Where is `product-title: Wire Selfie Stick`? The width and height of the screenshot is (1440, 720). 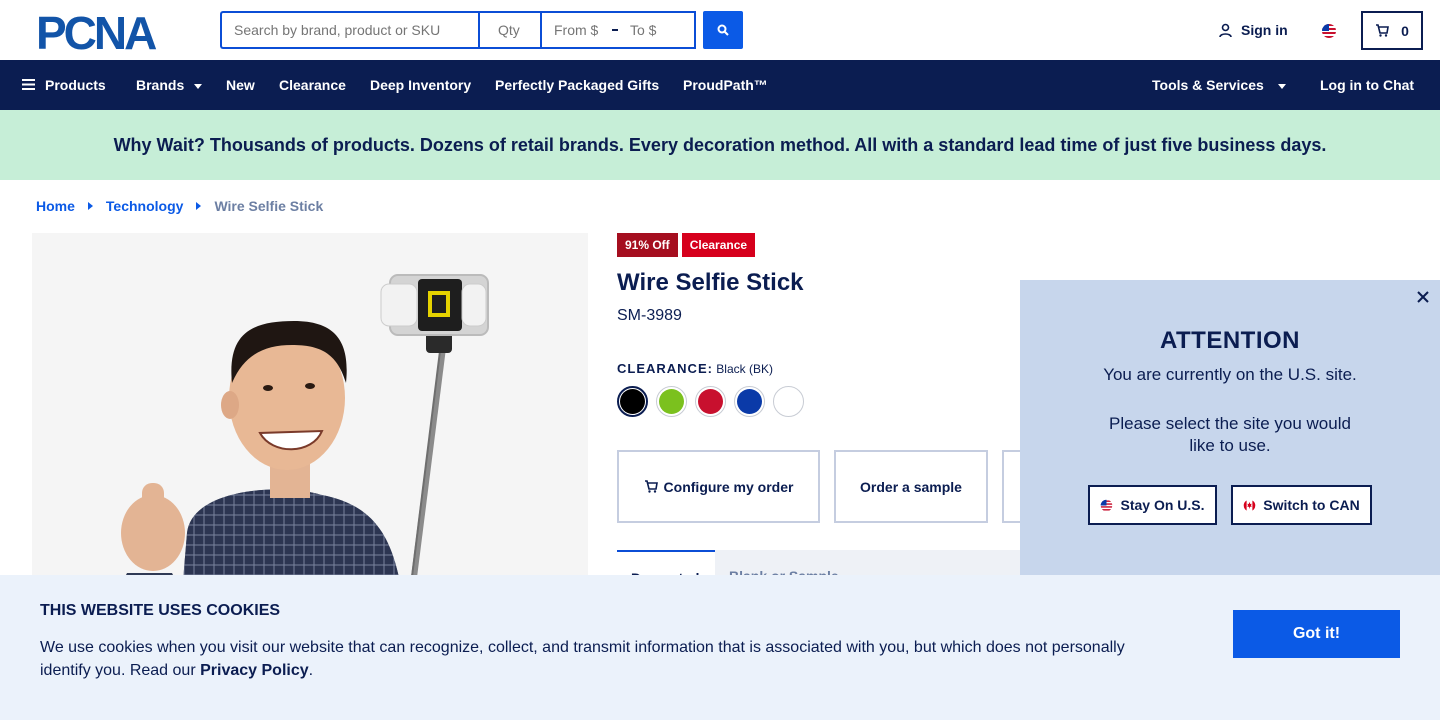 product-title: Wire Selfie Stick is located at coordinates (710, 282).